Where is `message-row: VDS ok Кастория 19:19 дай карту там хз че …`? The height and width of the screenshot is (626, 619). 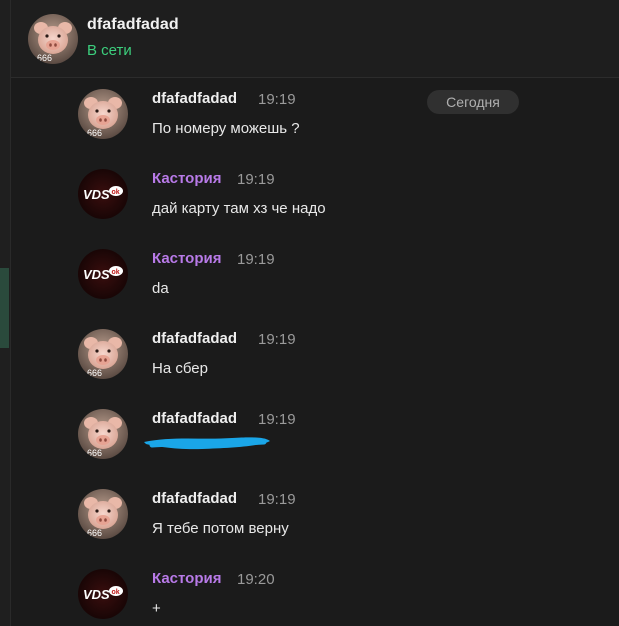 message-row: VDS ok Кастория 19:19 дай карту там хз че … is located at coordinates (338, 200).